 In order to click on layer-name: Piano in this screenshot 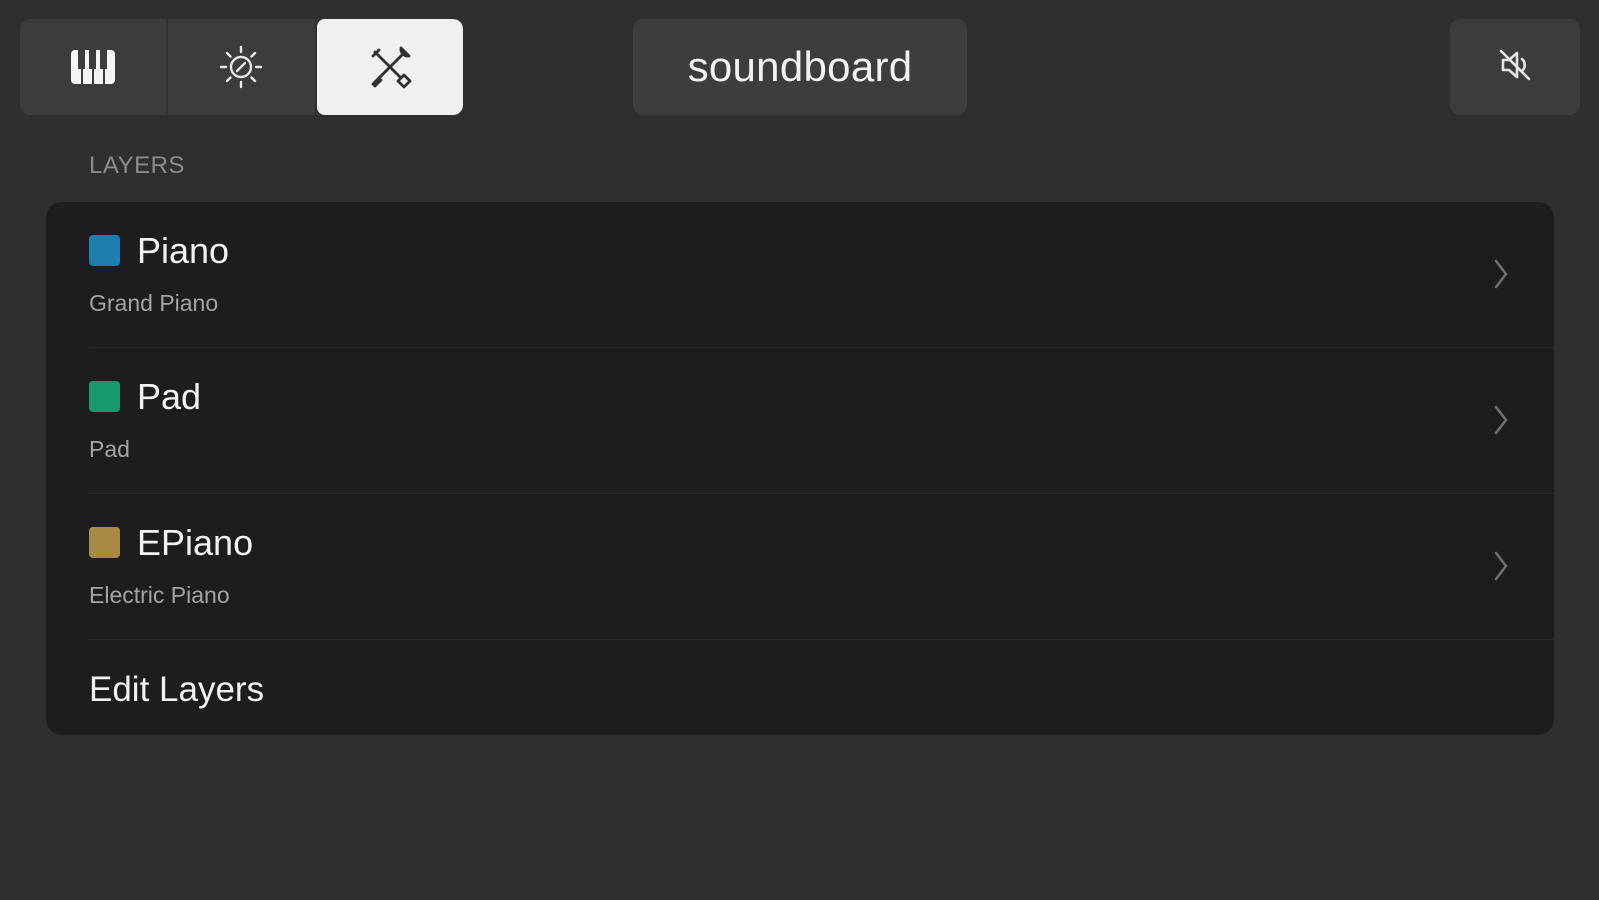, I will do `click(183, 250)`.